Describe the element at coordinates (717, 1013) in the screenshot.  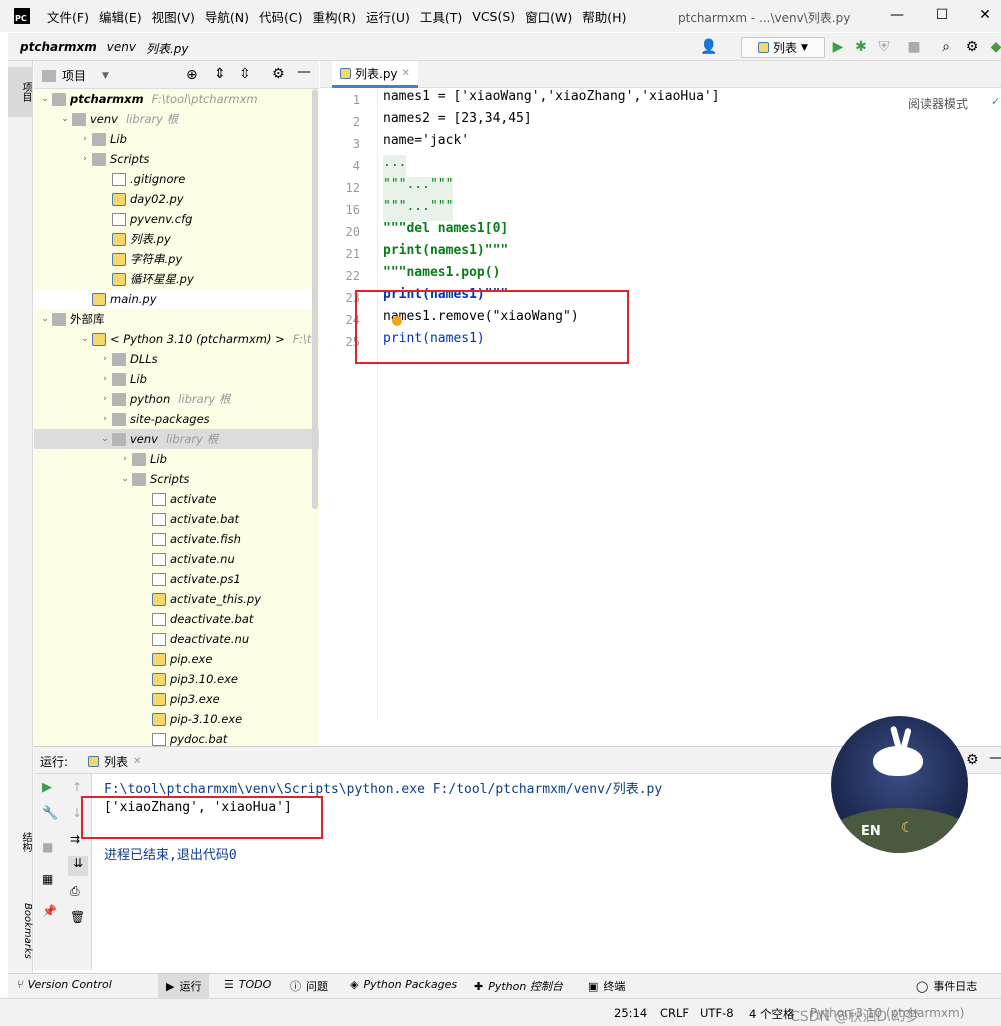
I see `file-encoding: UTF-8` at that location.